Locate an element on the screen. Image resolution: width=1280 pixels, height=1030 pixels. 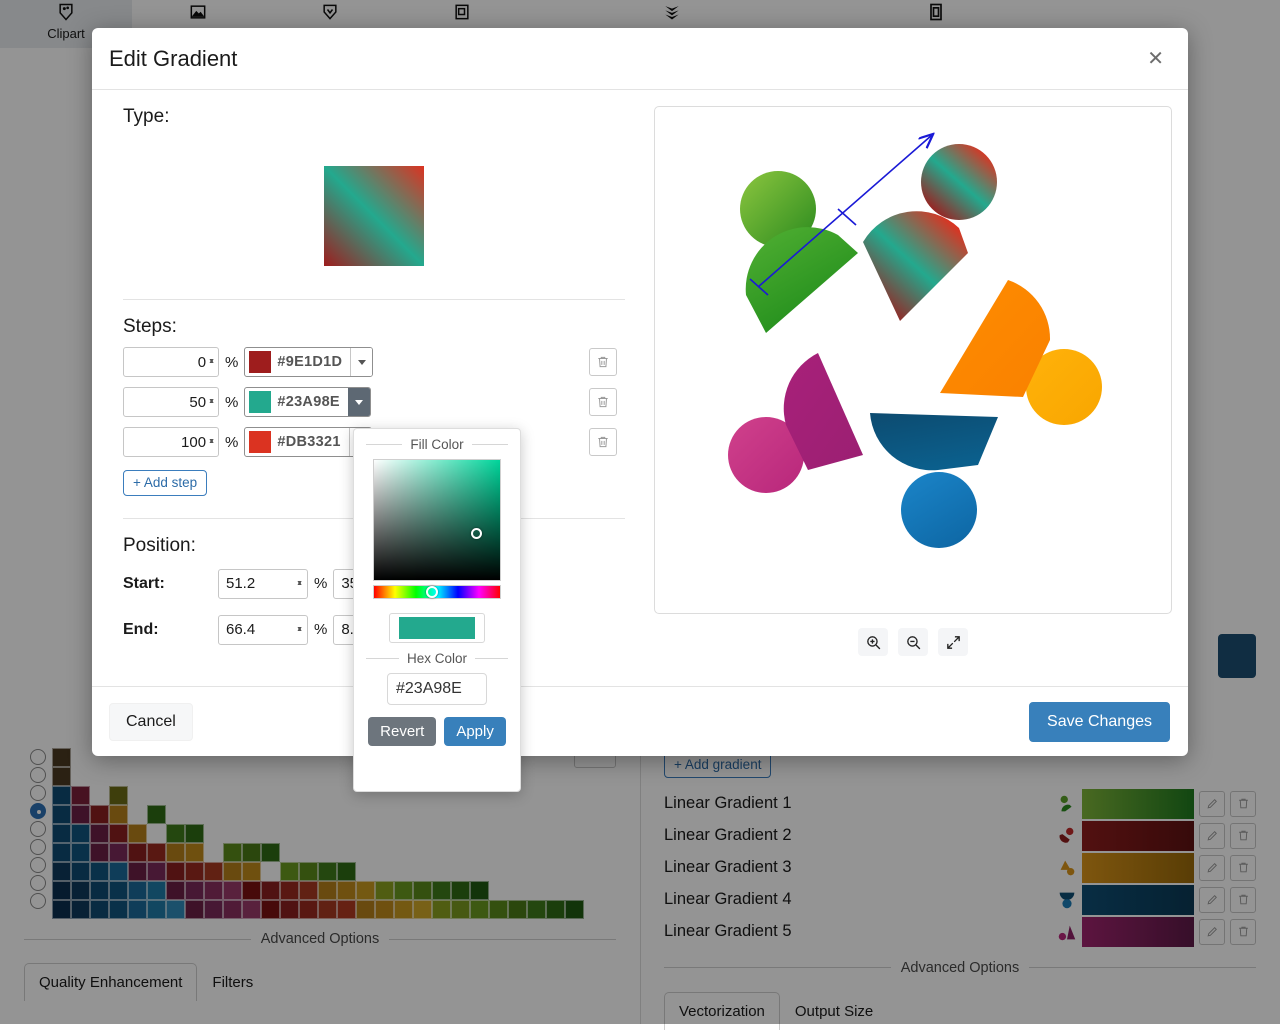
saturation-value-area is located at coordinates (437, 520).